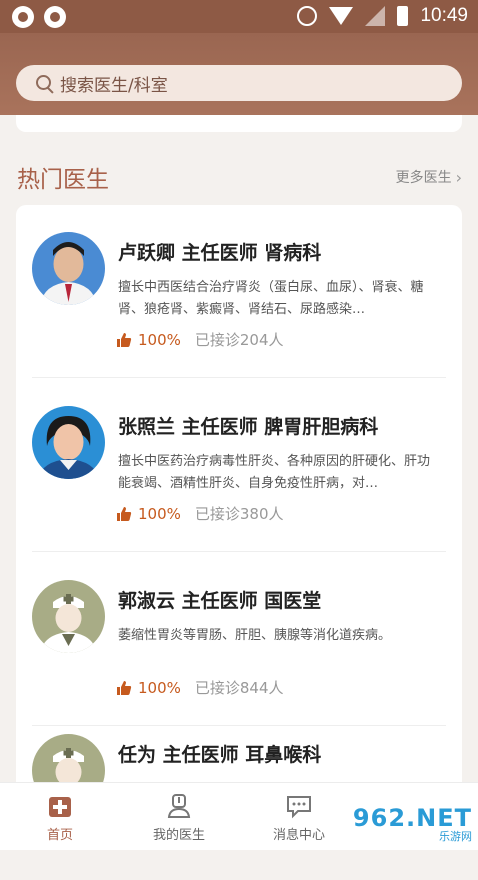 This screenshot has height=880, width=478. What do you see at coordinates (179, 806) in the screenshot?
I see `doctor-icon` at bounding box center [179, 806].